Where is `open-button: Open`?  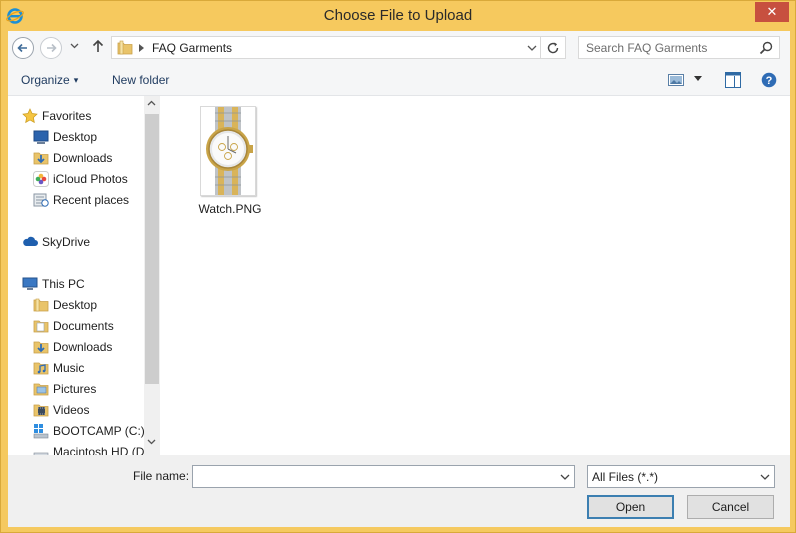
open-button: Open is located at coordinates (630, 507).